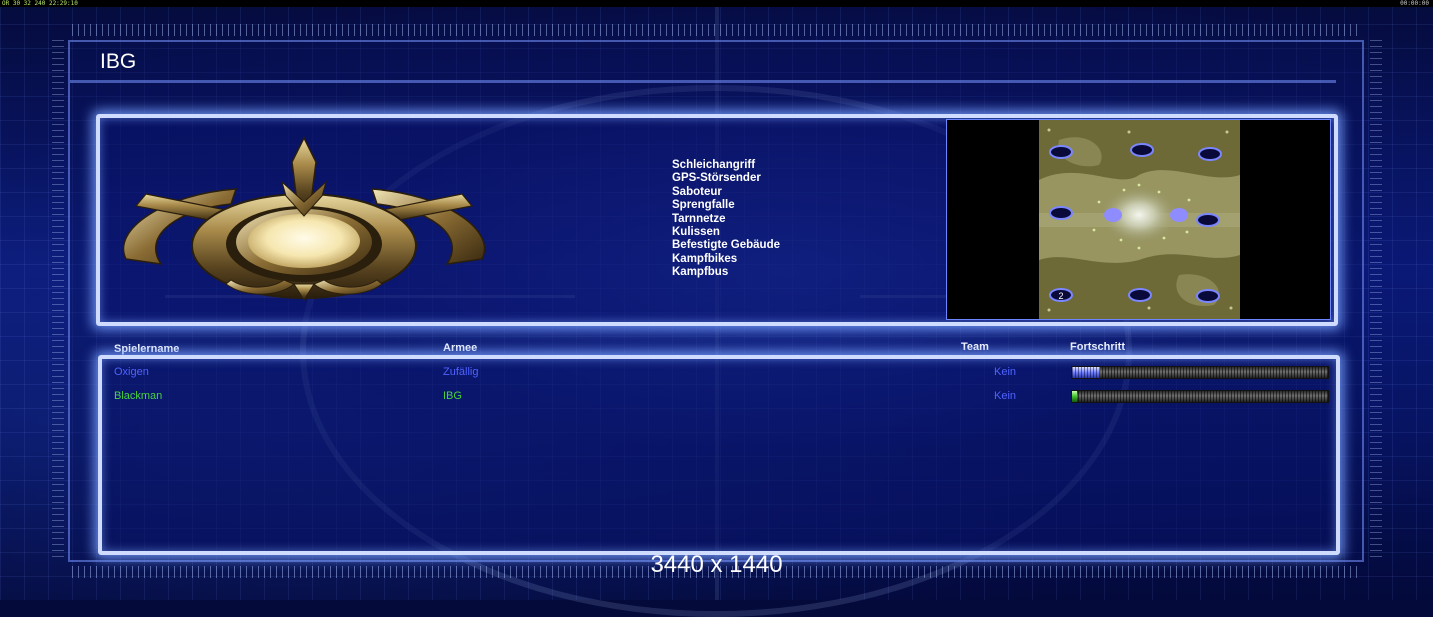  Describe the element at coordinates (452, 396) in the screenshot. I see `player-army: IBG` at that location.